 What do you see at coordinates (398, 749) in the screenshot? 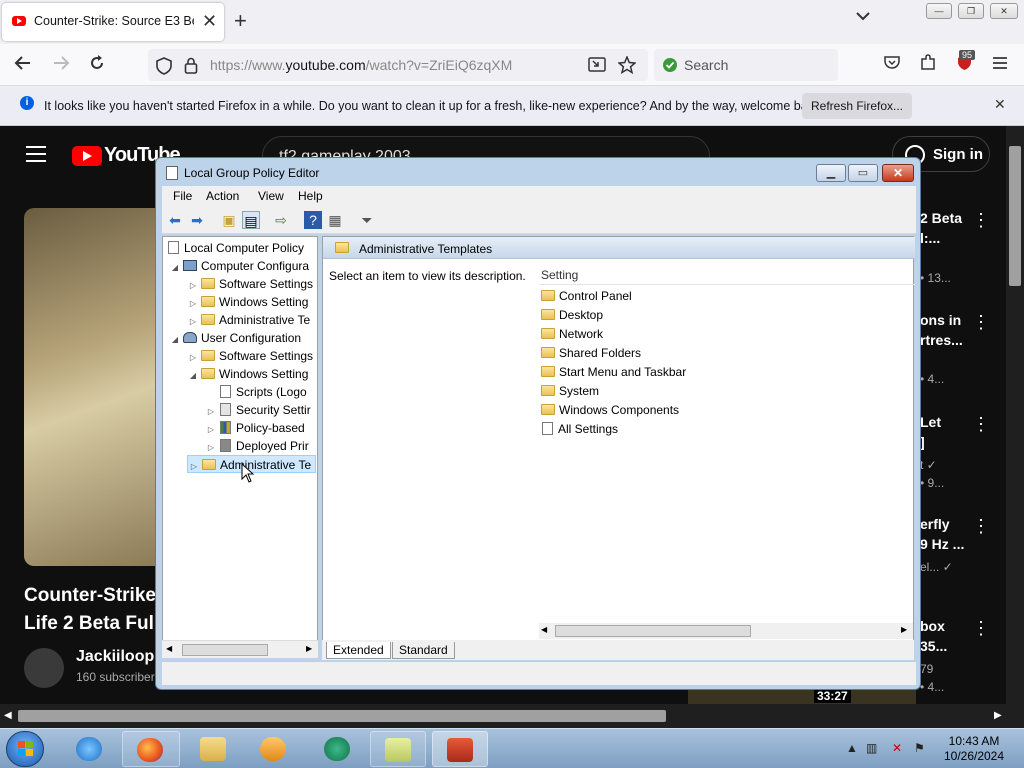
I see `taskbar-notes` at bounding box center [398, 749].